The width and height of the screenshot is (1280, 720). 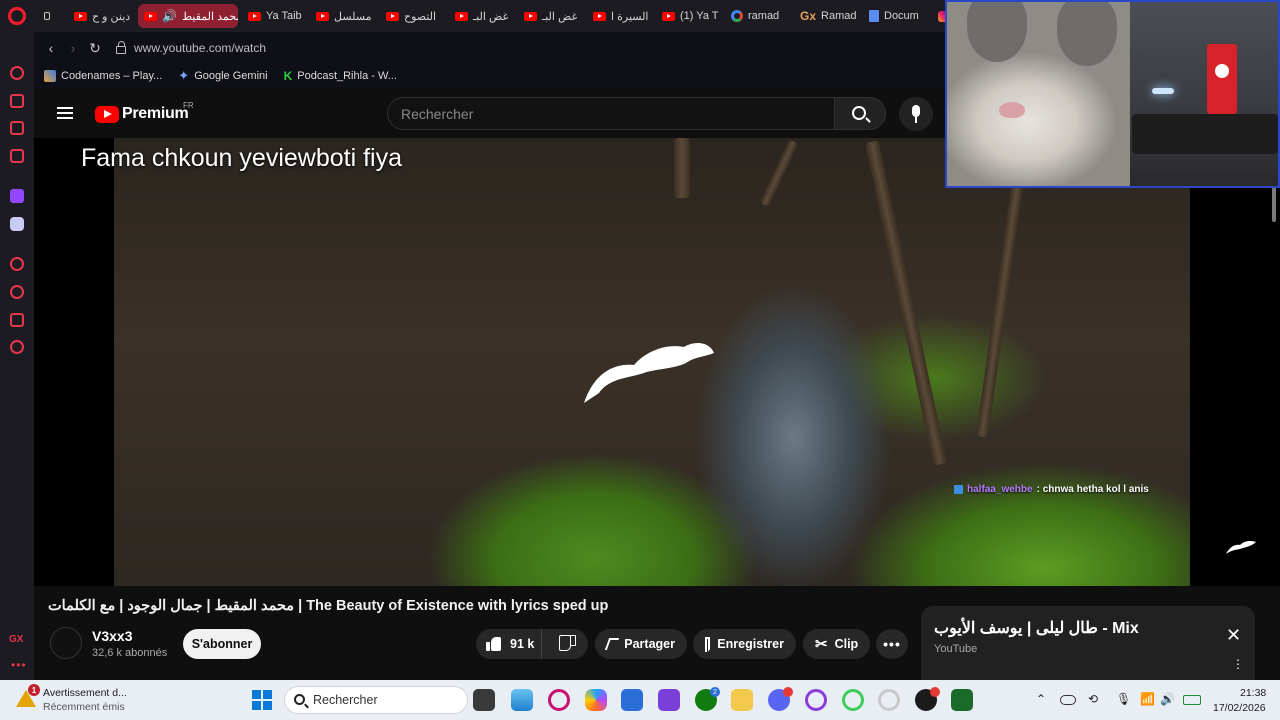 I want to click on tab: Ya Taib, so click(x=274, y=16).